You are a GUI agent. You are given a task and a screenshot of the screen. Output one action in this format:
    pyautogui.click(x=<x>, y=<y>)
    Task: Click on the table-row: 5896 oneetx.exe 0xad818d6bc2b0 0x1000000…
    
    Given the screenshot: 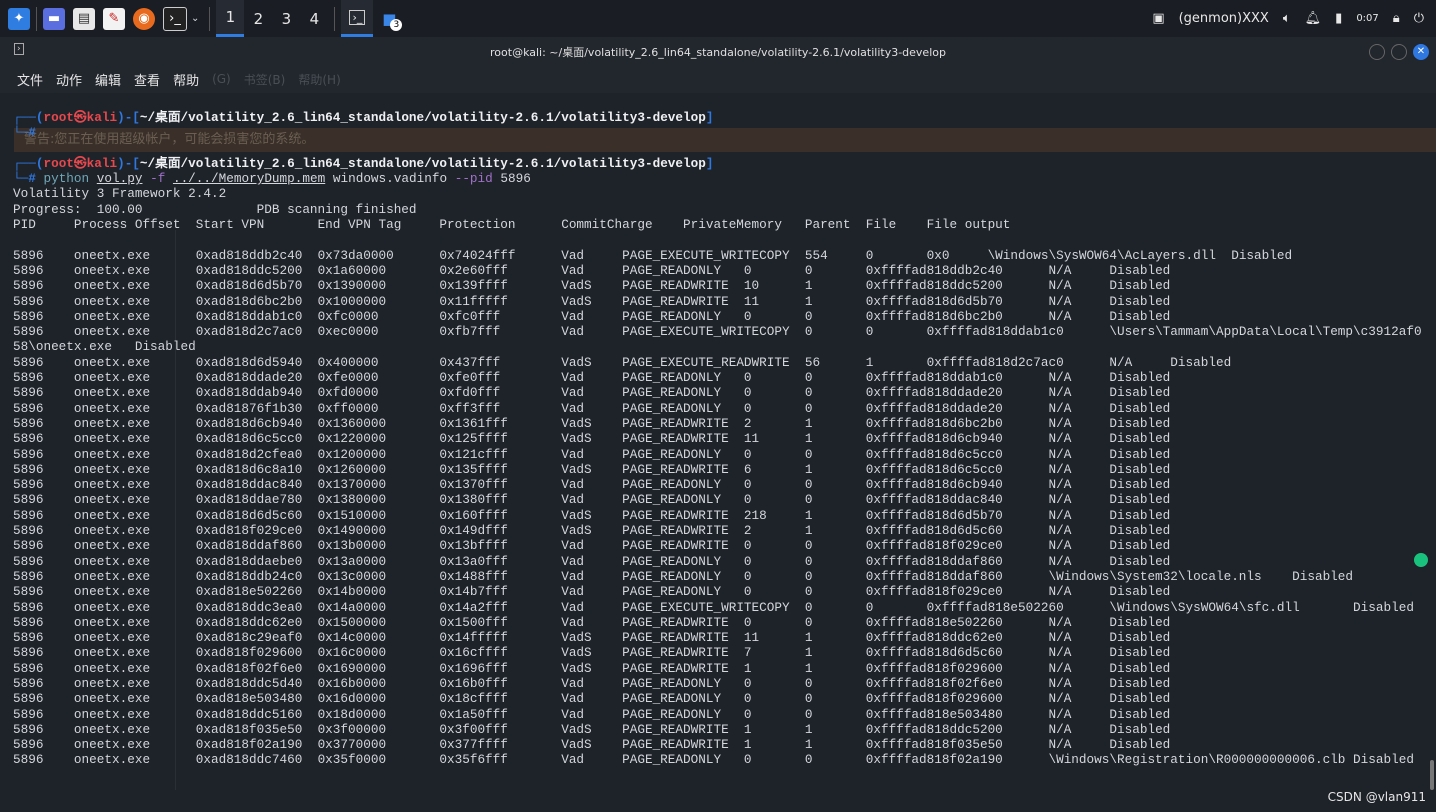 What is the action you would take?
    pyautogui.click(x=592, y=301)
    